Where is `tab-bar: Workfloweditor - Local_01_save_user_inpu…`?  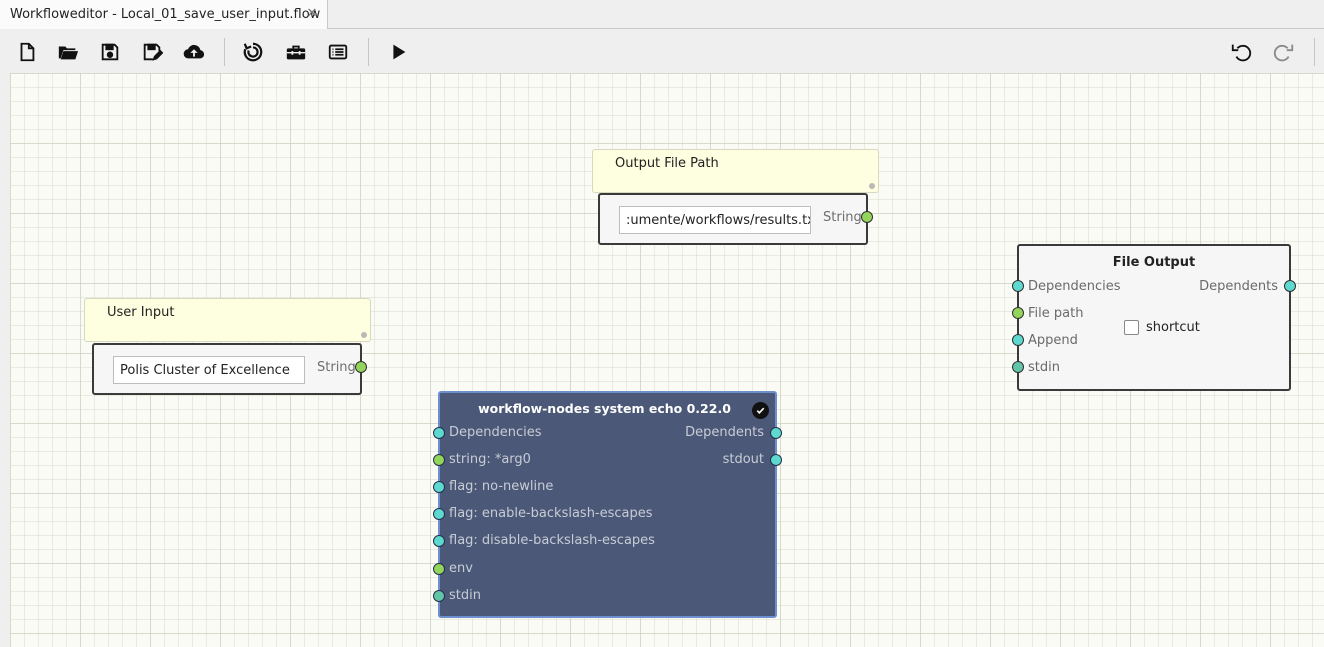 tab-bar: Workfloweditor - Local_01_save_user_inpu… is located at coordinates (662, 14).